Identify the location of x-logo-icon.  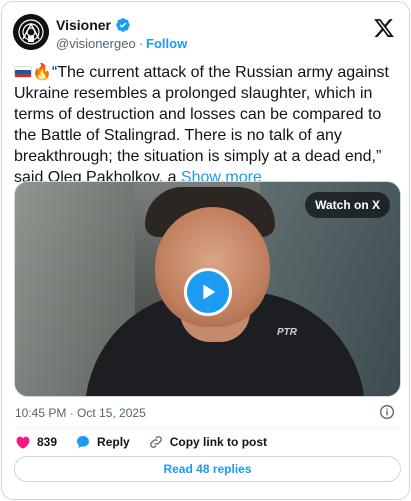
(384, 28).